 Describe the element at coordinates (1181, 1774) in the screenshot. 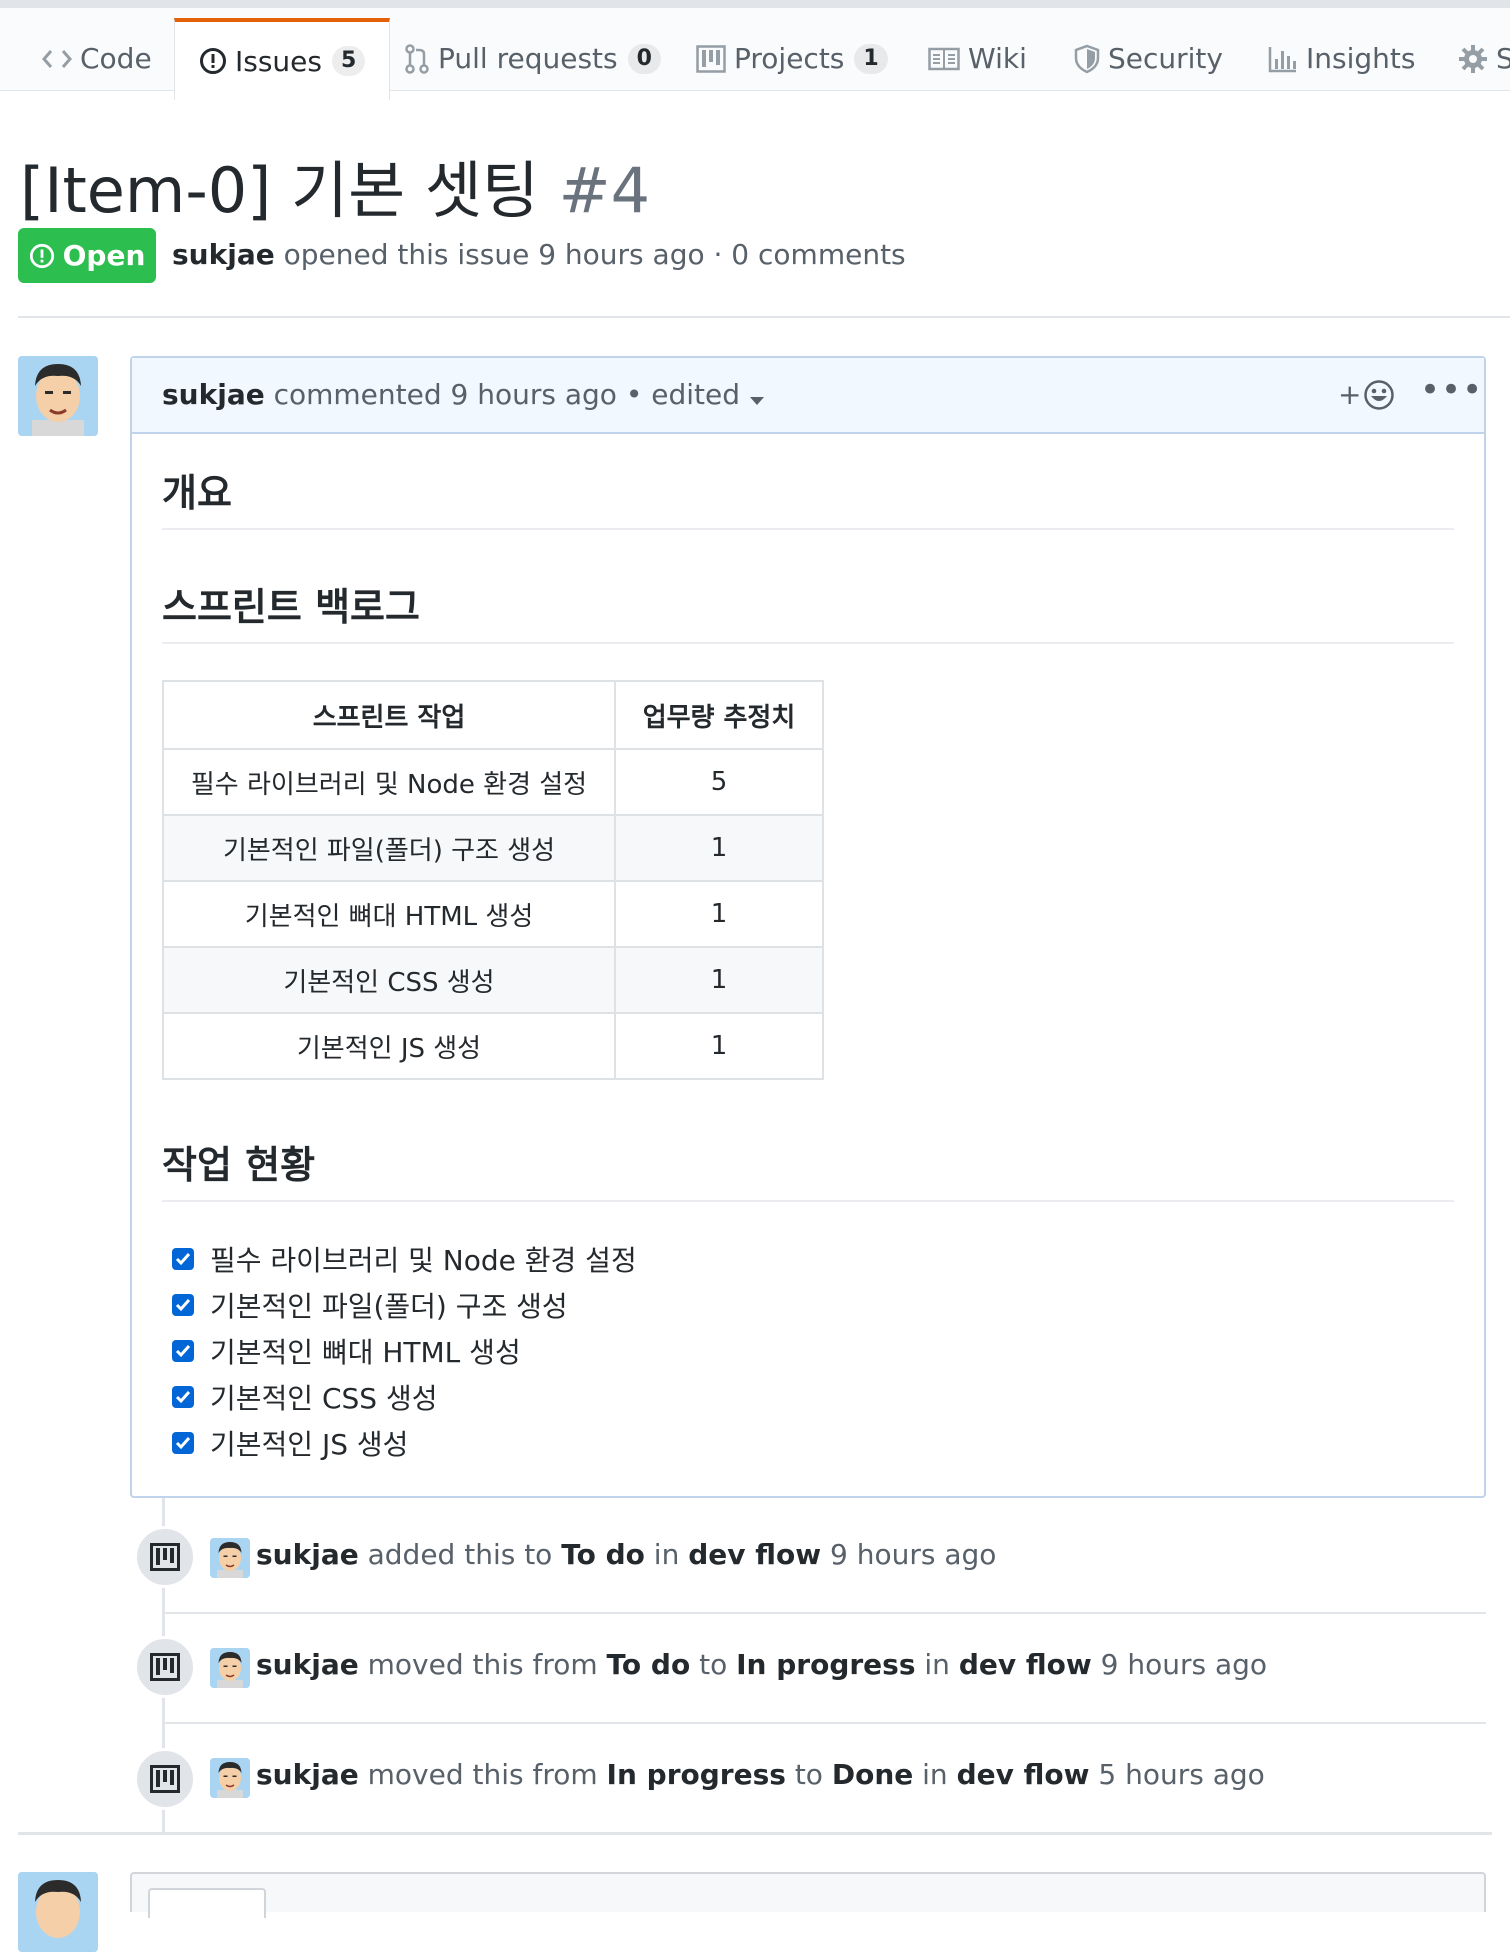

I see `event-timestamp: 5 hours ago` at that location.